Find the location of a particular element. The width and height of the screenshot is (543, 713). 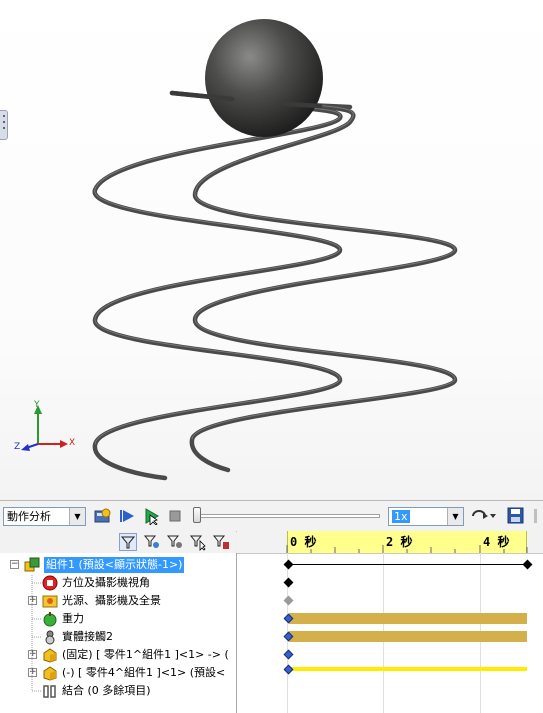

time-bar is located at coordinates (408, 564).